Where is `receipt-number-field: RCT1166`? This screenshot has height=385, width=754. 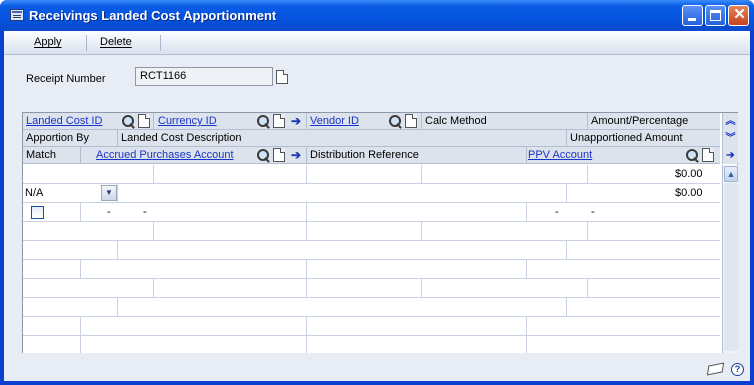
receipt-number-field: RCT1166 is located at coordinates (204, 76).